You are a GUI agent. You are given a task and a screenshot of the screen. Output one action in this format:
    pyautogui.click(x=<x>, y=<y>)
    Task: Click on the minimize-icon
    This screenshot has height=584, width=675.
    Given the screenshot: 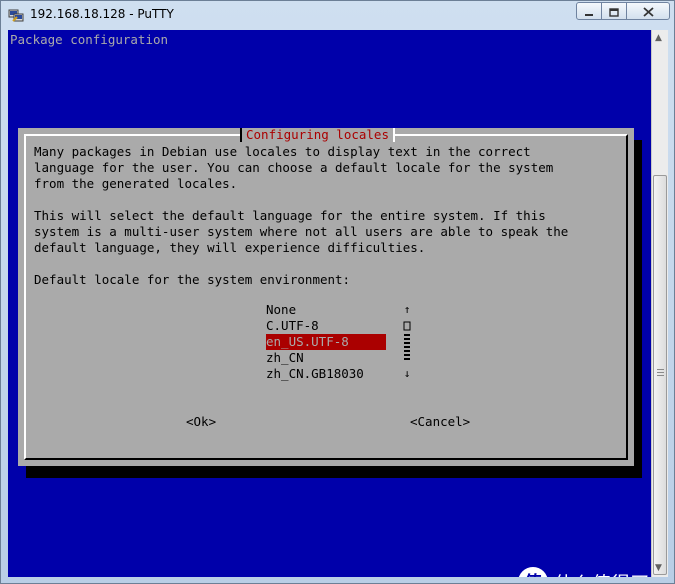 What is the action you would take?
    pyautogui.click(x=589, y=11)
    